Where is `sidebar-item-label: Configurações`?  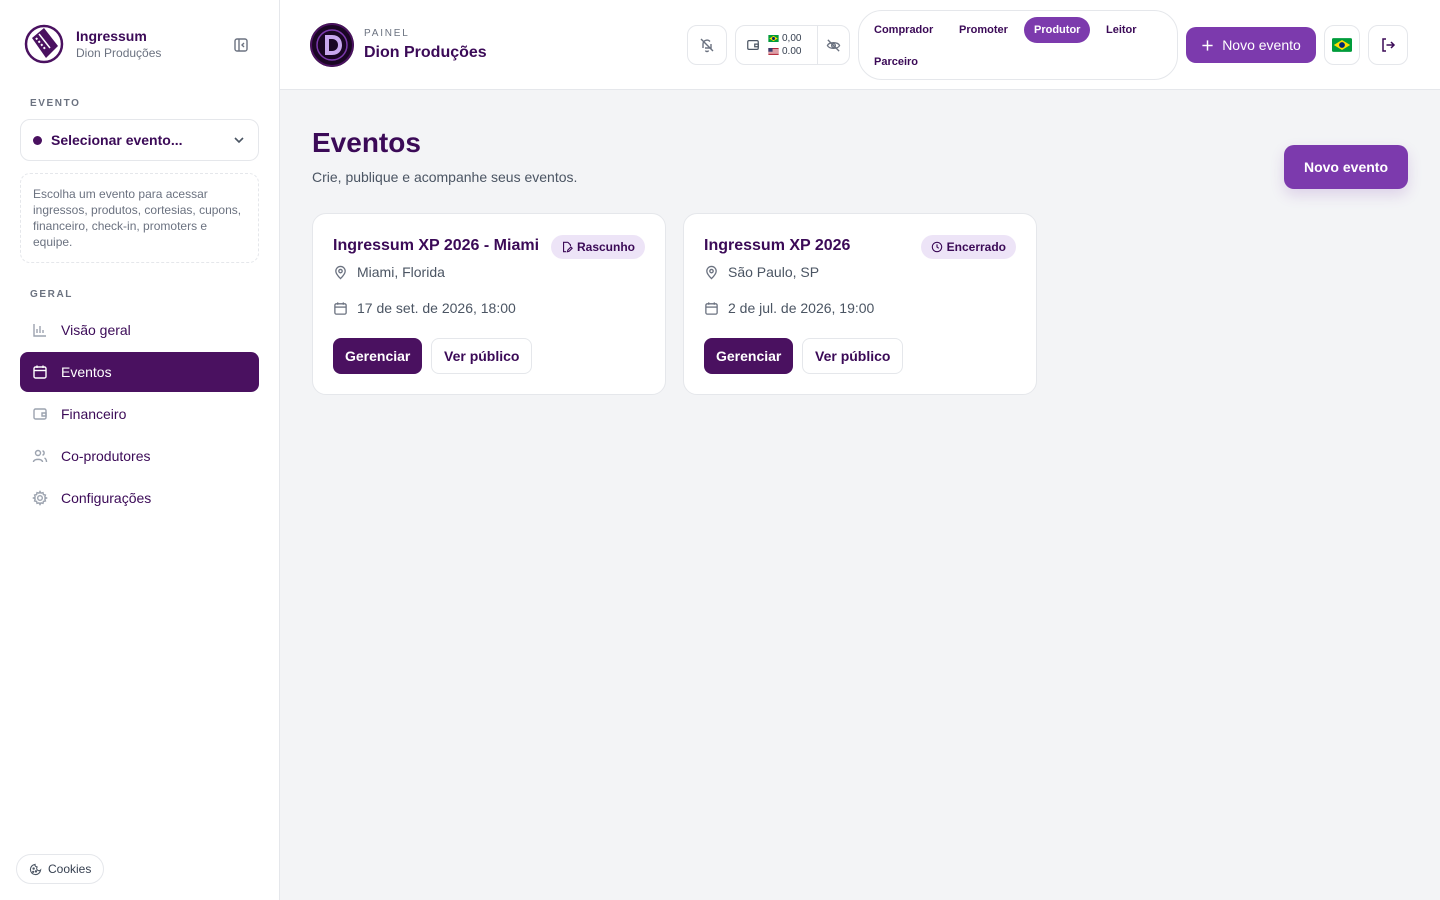 sidebar-item-label: Configurações is located at coordinates (106, 498).